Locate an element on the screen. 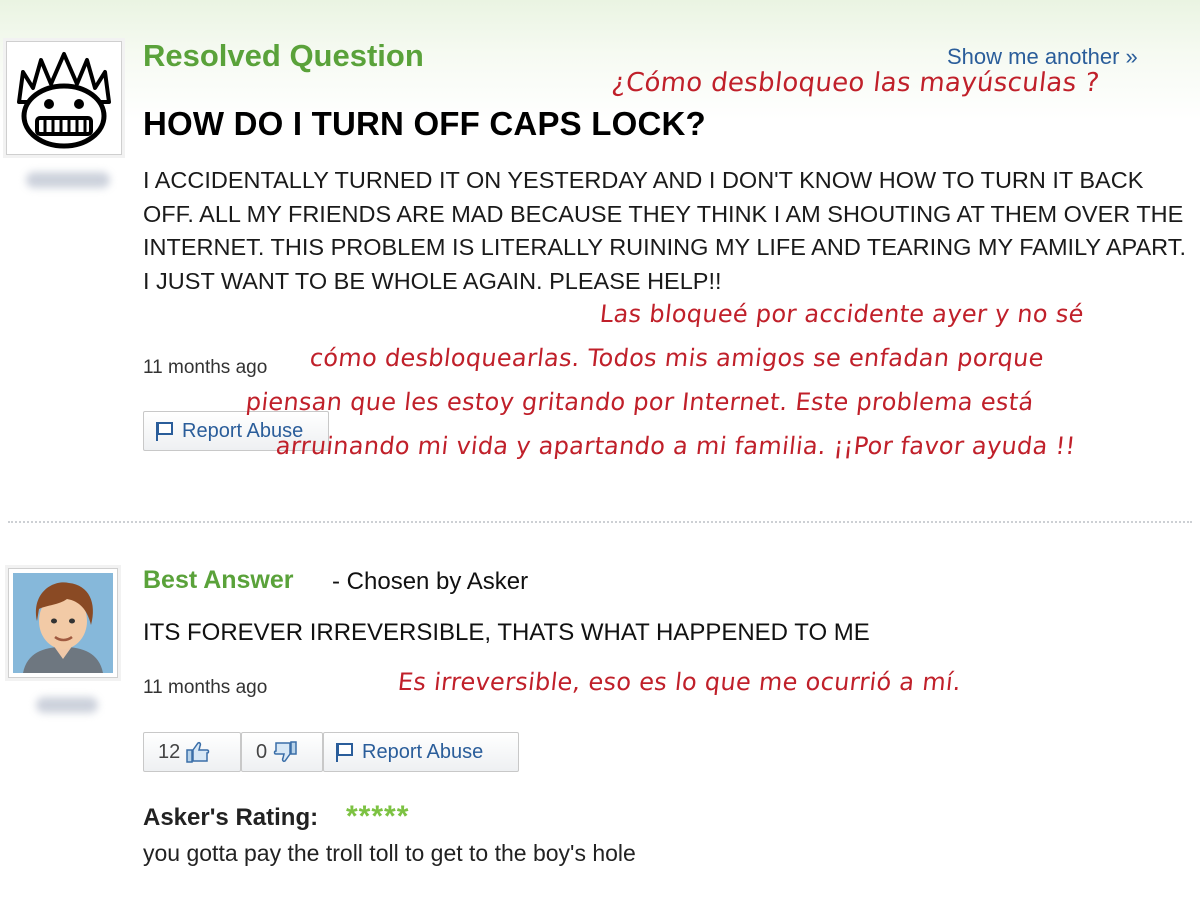 The height and width of the screenshot is (916, 1200). answerer-name-blurred is located at coordinates (67, 705).